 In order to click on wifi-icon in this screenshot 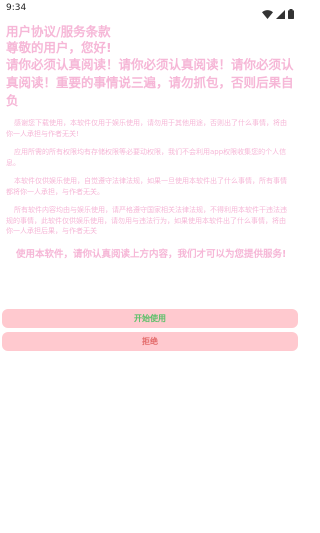, I will do `click(267, 13)`.